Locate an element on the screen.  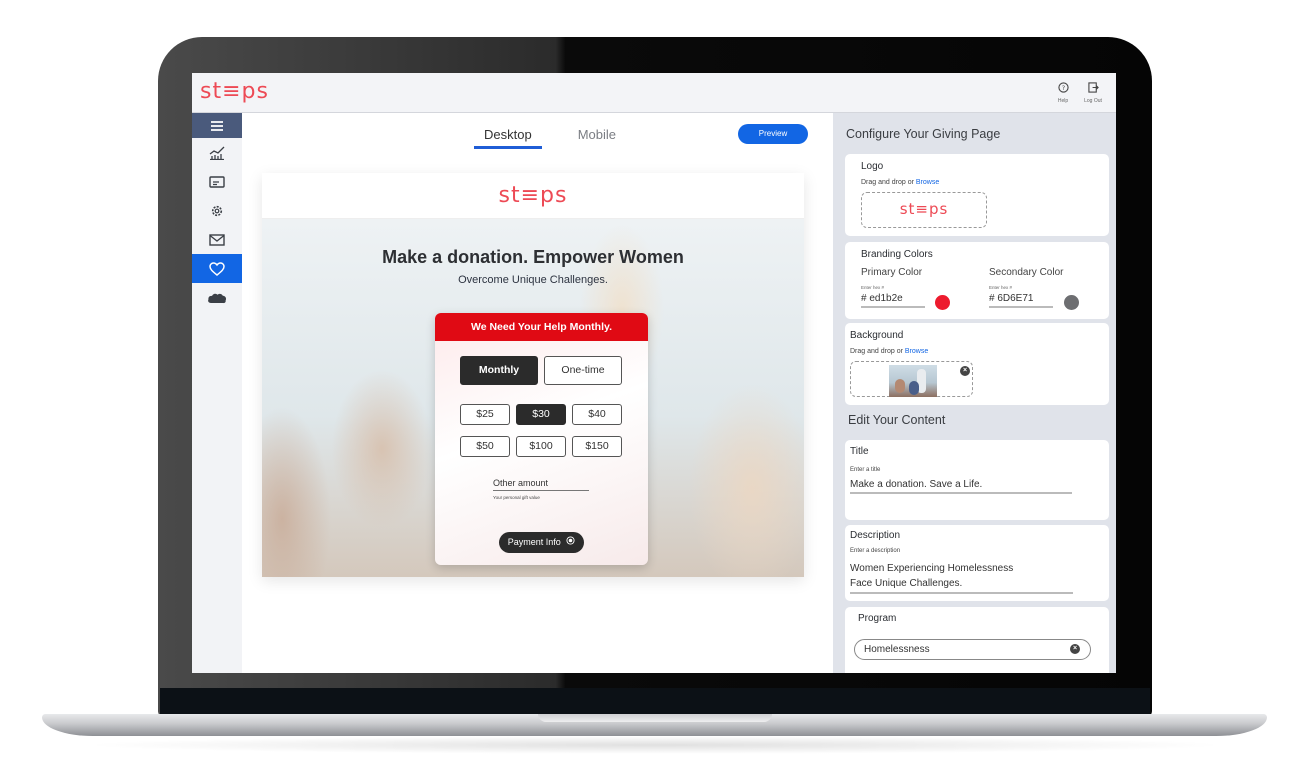
sidebar is located at coordinates (217, 393).